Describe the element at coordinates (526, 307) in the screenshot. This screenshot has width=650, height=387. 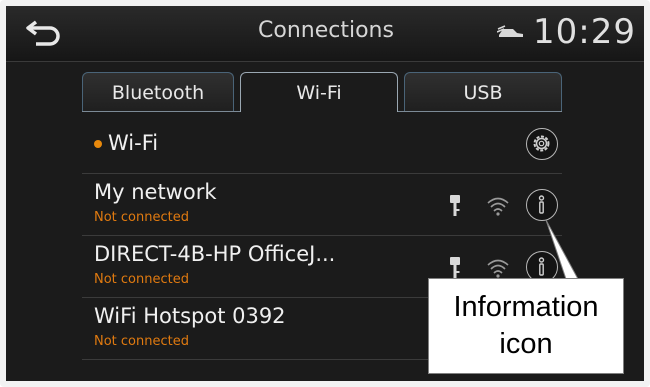
I see `callout-line1: Information` at that location.